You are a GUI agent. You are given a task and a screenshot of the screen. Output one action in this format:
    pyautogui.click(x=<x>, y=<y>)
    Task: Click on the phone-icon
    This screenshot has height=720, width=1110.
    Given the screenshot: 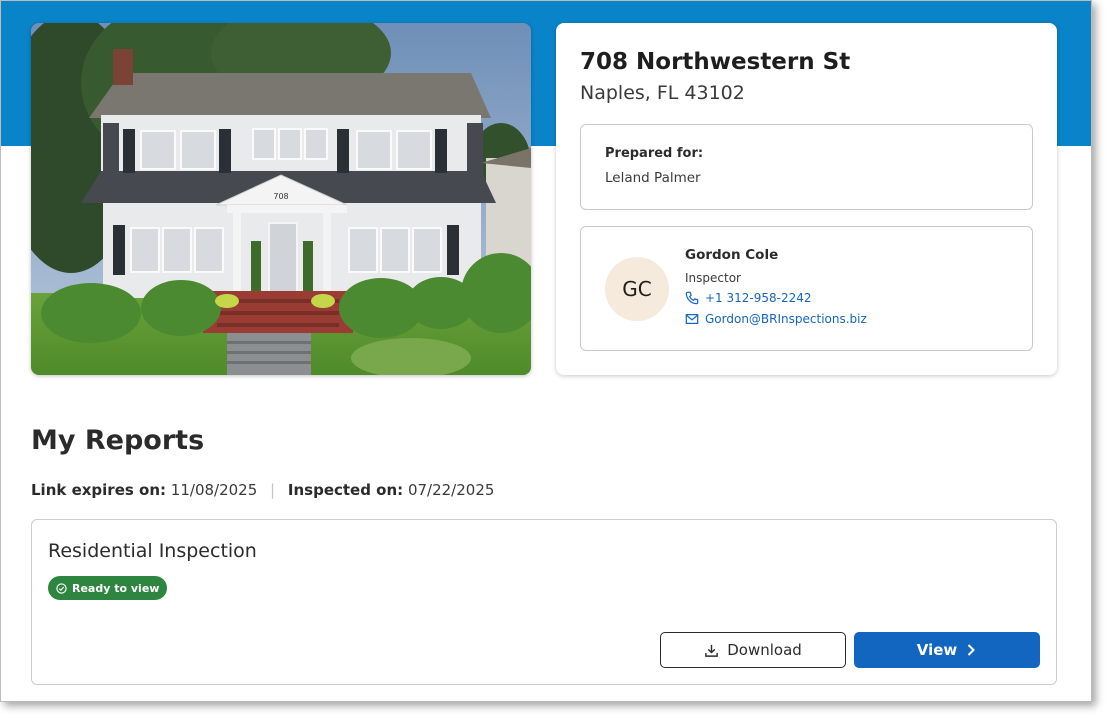 What is the action you would take?
    pyautogui.click(x=692, y=298)
    